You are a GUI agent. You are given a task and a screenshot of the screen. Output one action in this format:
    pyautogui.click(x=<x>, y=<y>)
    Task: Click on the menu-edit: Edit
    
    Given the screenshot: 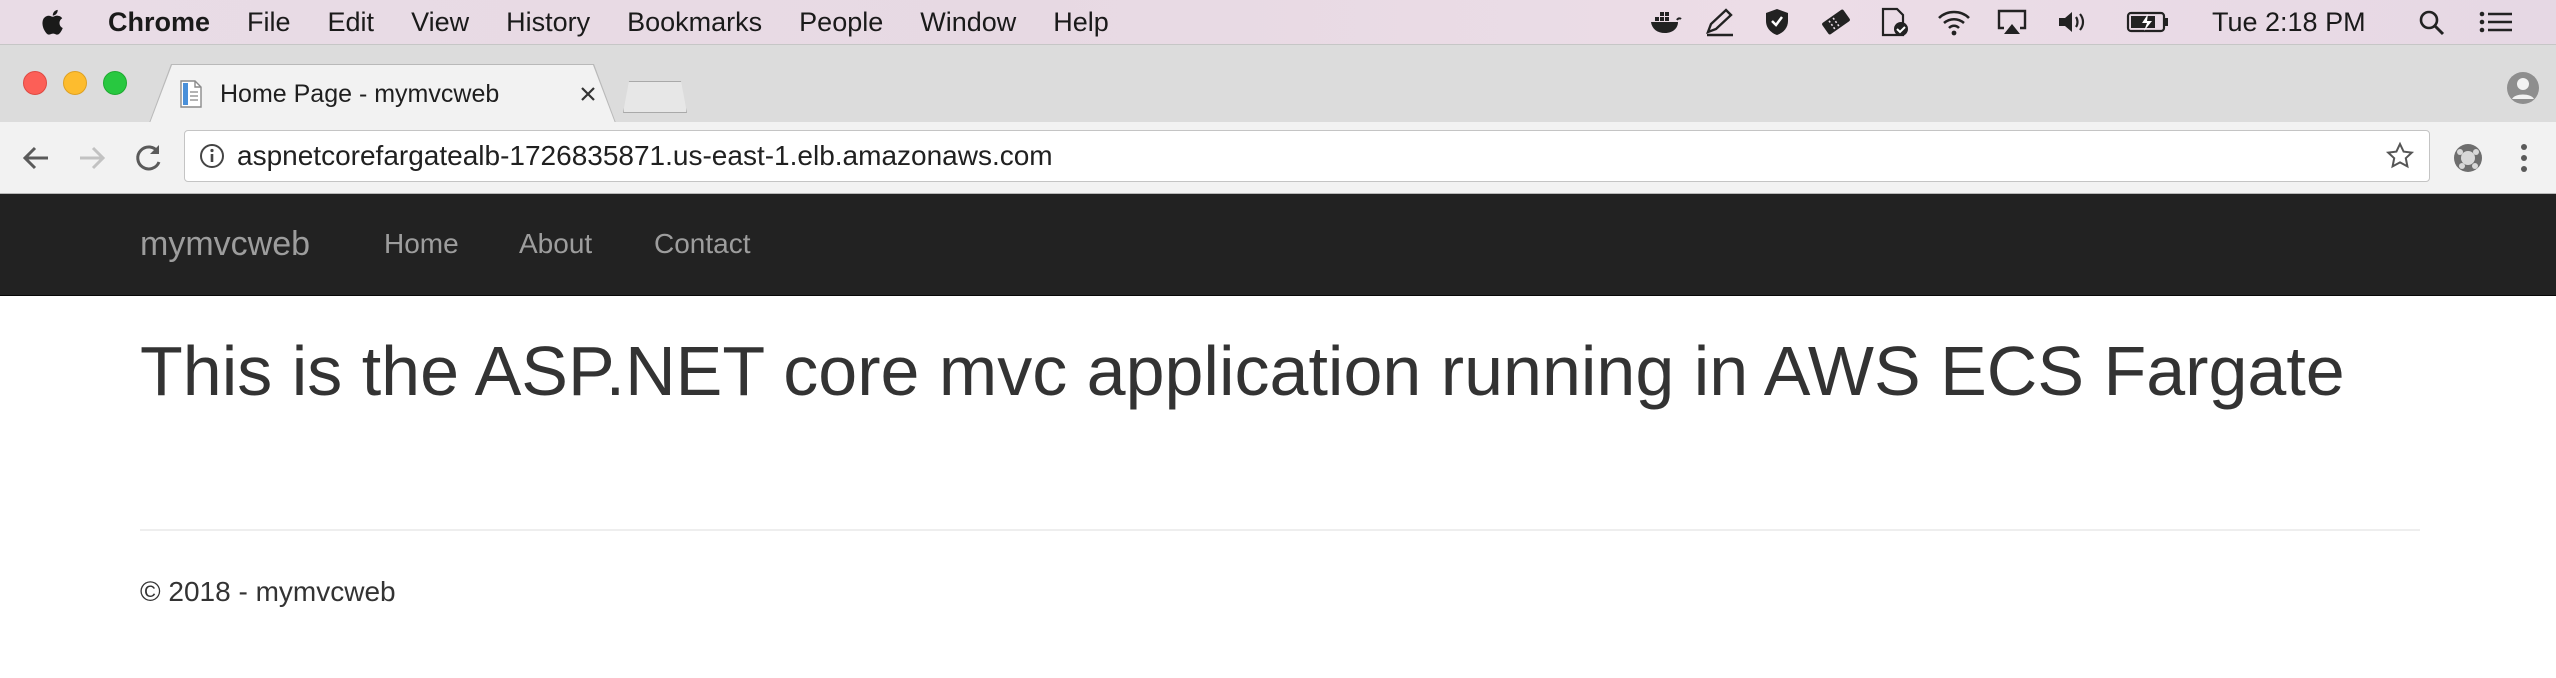 What is the action you would take?
    pyautogui.click(x=351, y=22)
    